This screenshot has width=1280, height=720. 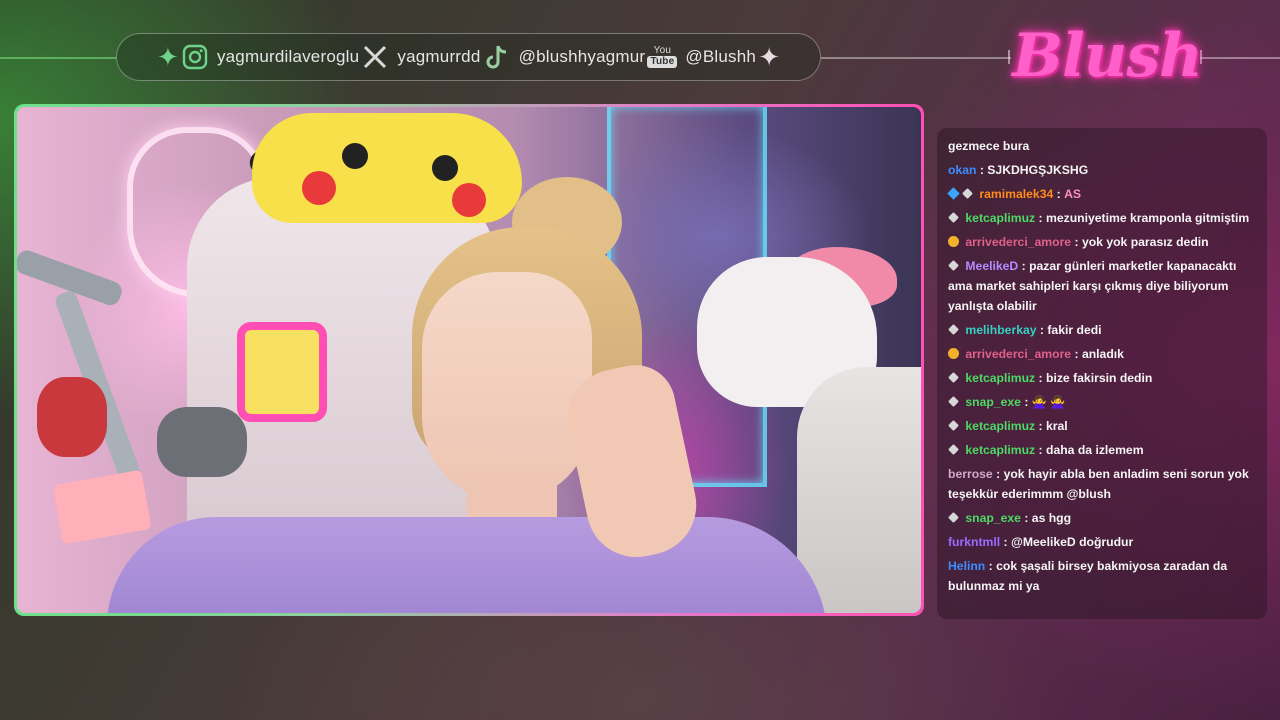 What do you see at coordinates (953, 193) in the screenshot?
I see `gem-badge-icon` at bounding box center [953, 193].